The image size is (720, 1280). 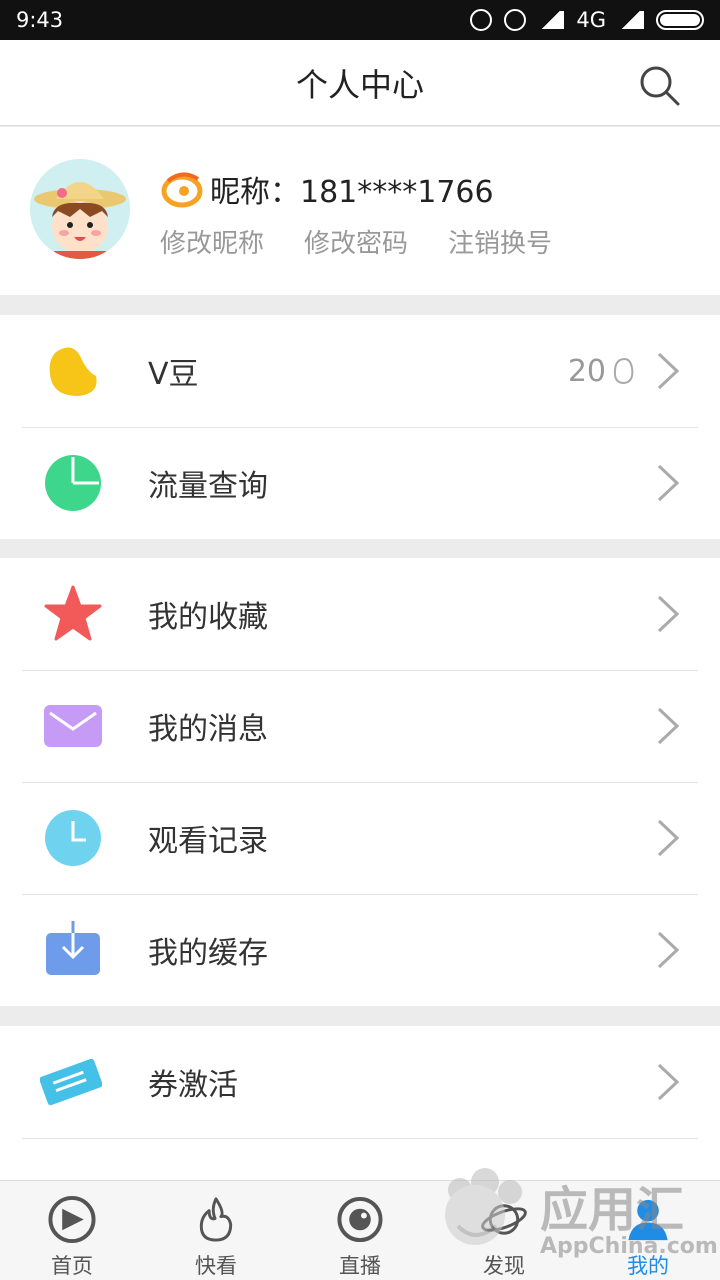 What do you see at coordinates (360, 1082) in the screenshot?
I see `menu-item-coupon: 券激活` at bounding box center [360, 1082].